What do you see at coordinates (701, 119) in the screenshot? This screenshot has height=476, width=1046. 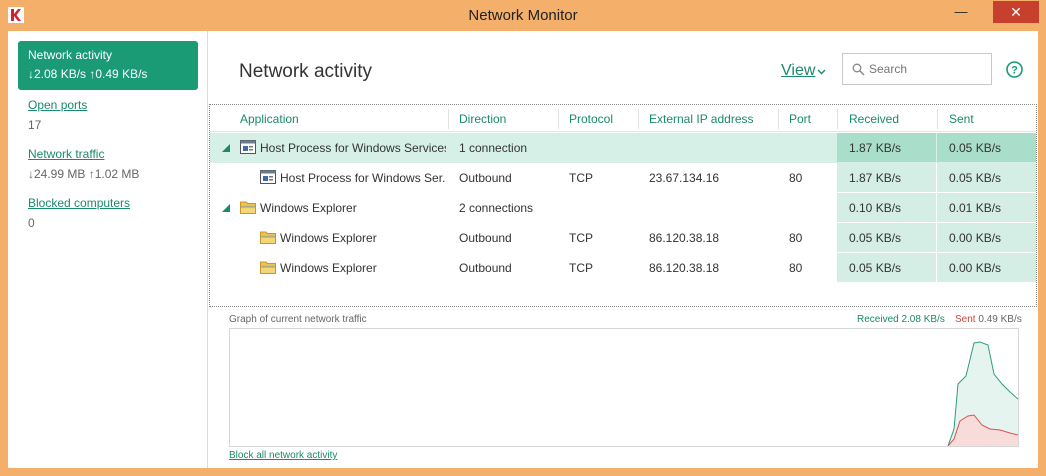 I see `col-external-ip: External IP address` at bounding box center [701, 119].